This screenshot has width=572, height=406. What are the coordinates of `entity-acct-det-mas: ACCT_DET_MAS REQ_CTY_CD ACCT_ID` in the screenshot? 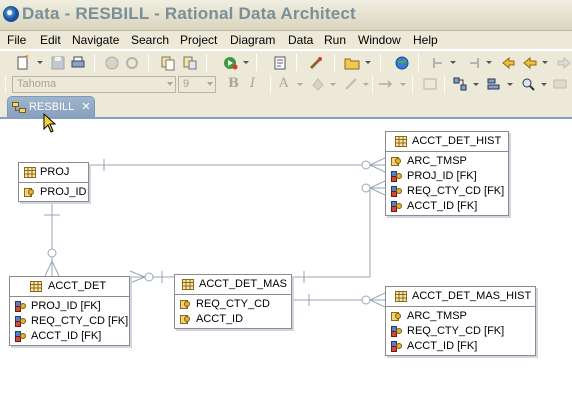 It's located at (233, 301).